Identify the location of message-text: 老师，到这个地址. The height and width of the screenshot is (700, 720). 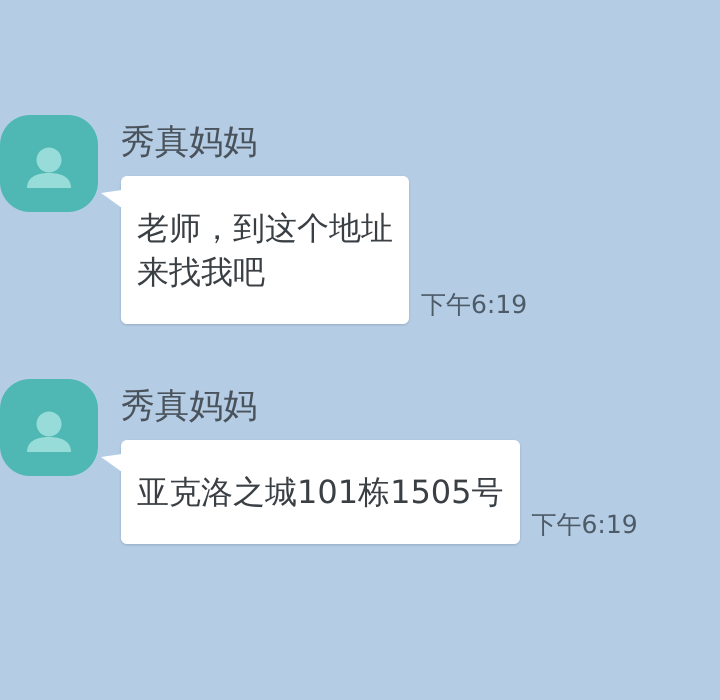
(265, 228).